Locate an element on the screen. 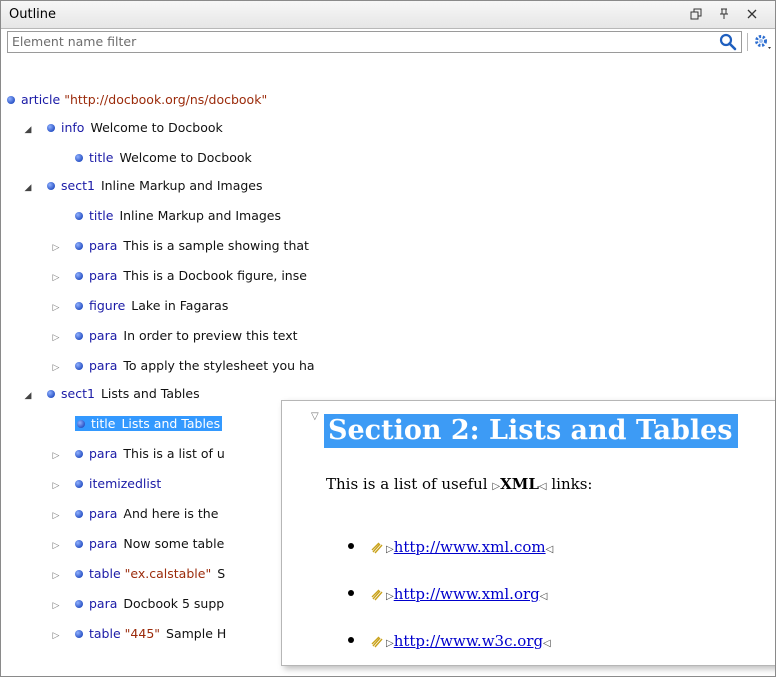  node-attribute: "http://docbook.org/ns/docbook" is located at coordinates (166, 99).